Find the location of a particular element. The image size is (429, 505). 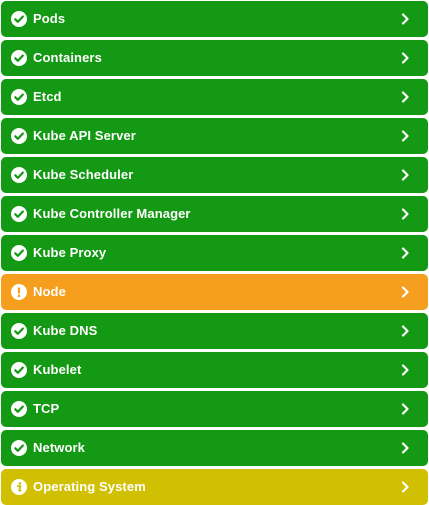

row-label: Pods is located at coordinates (49, 18).